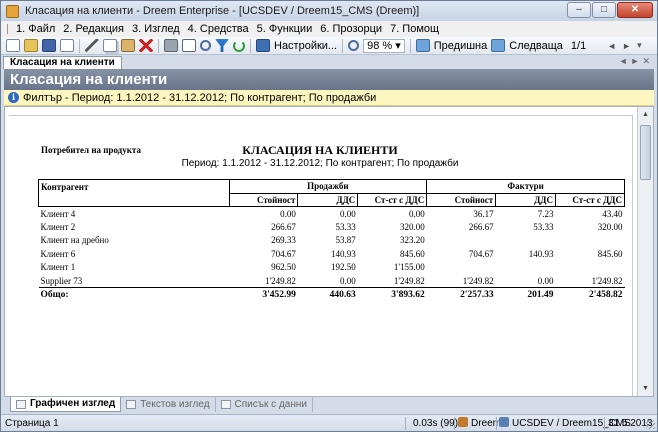 The height and width of the screenshot is (432, 658). I want to click on tab-data-list-label: Списък с данни, so click(270, 404).